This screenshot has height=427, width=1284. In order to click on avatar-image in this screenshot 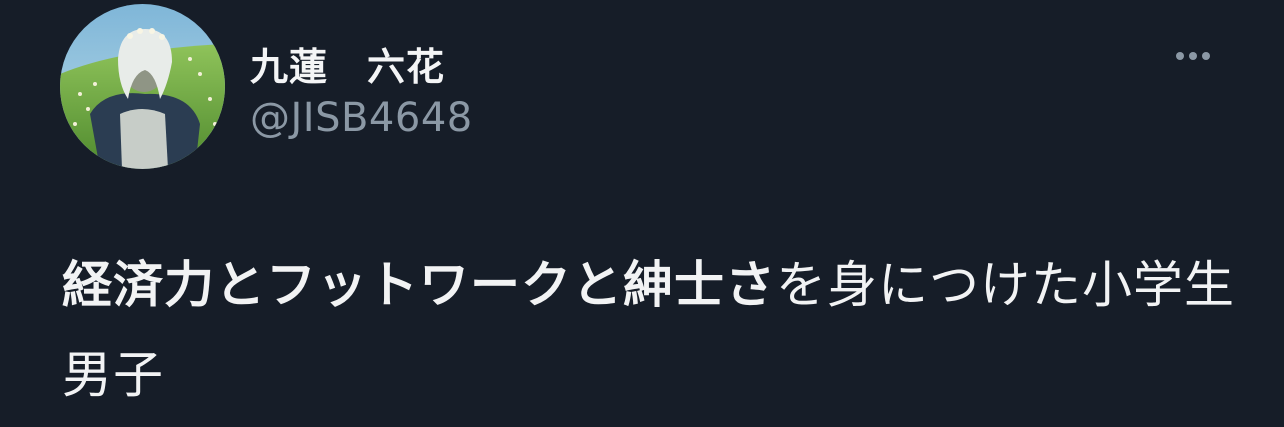, I will do `click(142, 86)`.